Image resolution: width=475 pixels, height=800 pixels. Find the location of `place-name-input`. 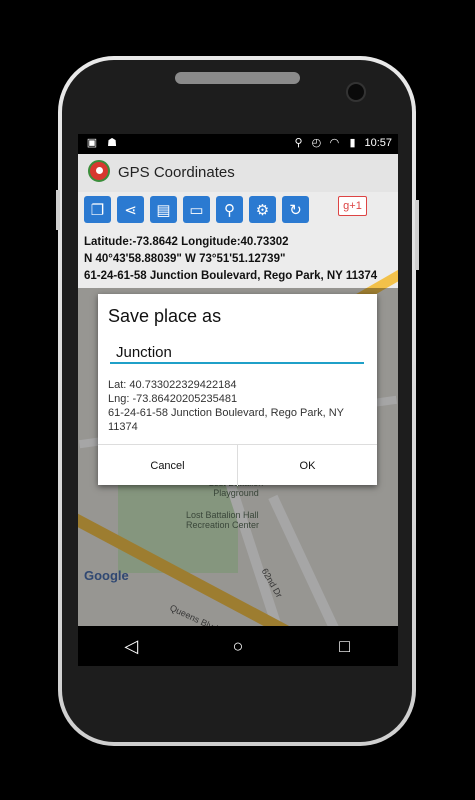

place-name-input is located at coordinates (237, 353).